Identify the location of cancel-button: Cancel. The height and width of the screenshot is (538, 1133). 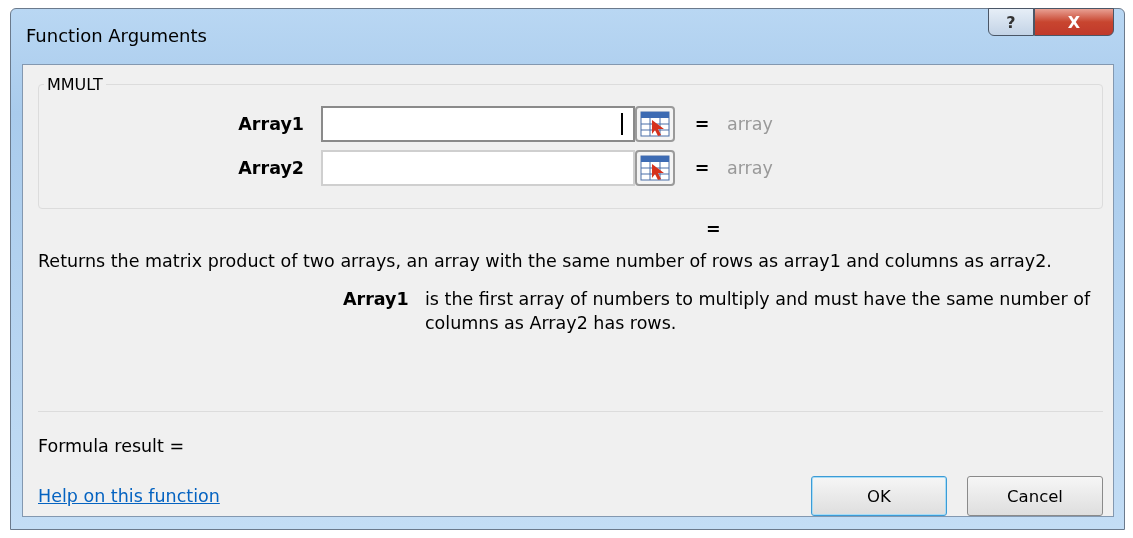
(1035, 496).